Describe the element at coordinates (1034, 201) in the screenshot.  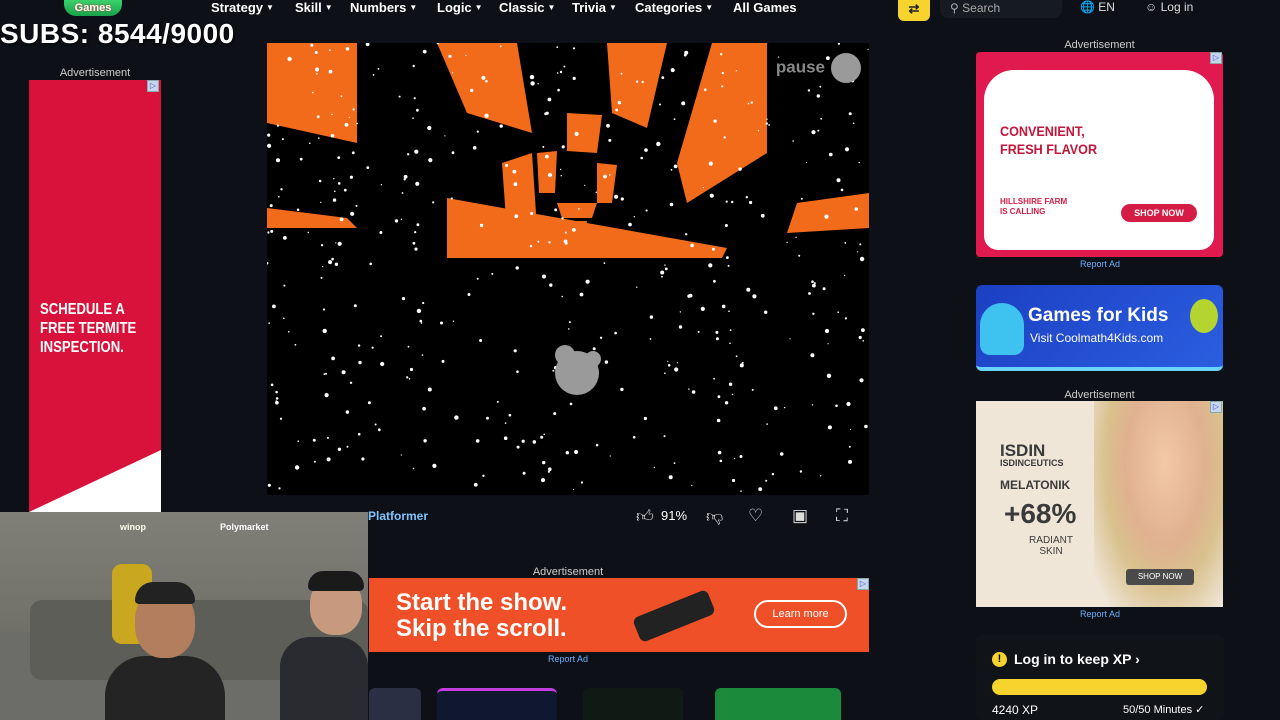
I see `brand-name: HILLSHIRE FARM` at that location.